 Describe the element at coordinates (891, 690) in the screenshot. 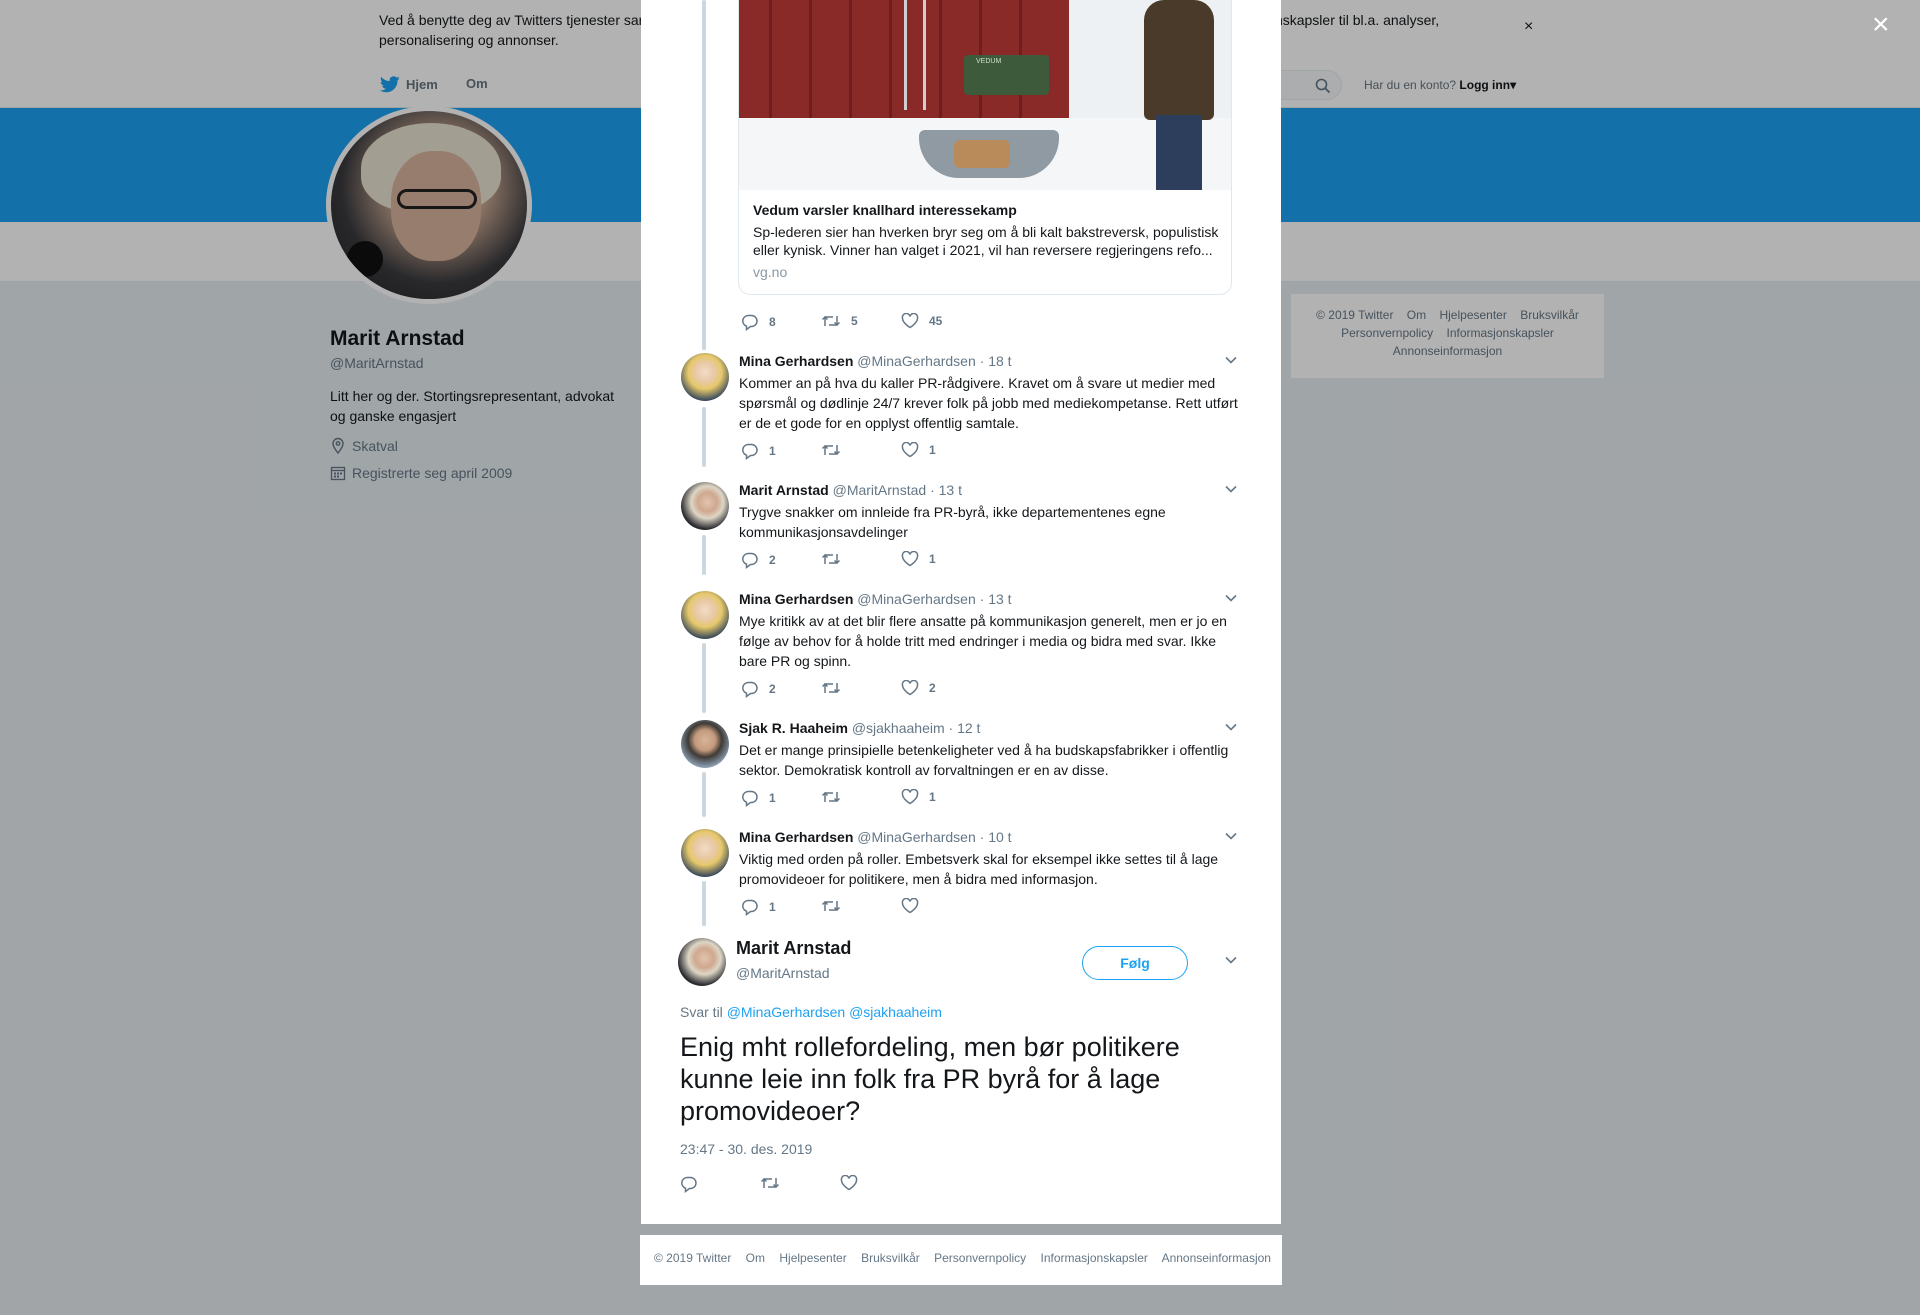

I see `tweet-actions: 2 2` at that location.